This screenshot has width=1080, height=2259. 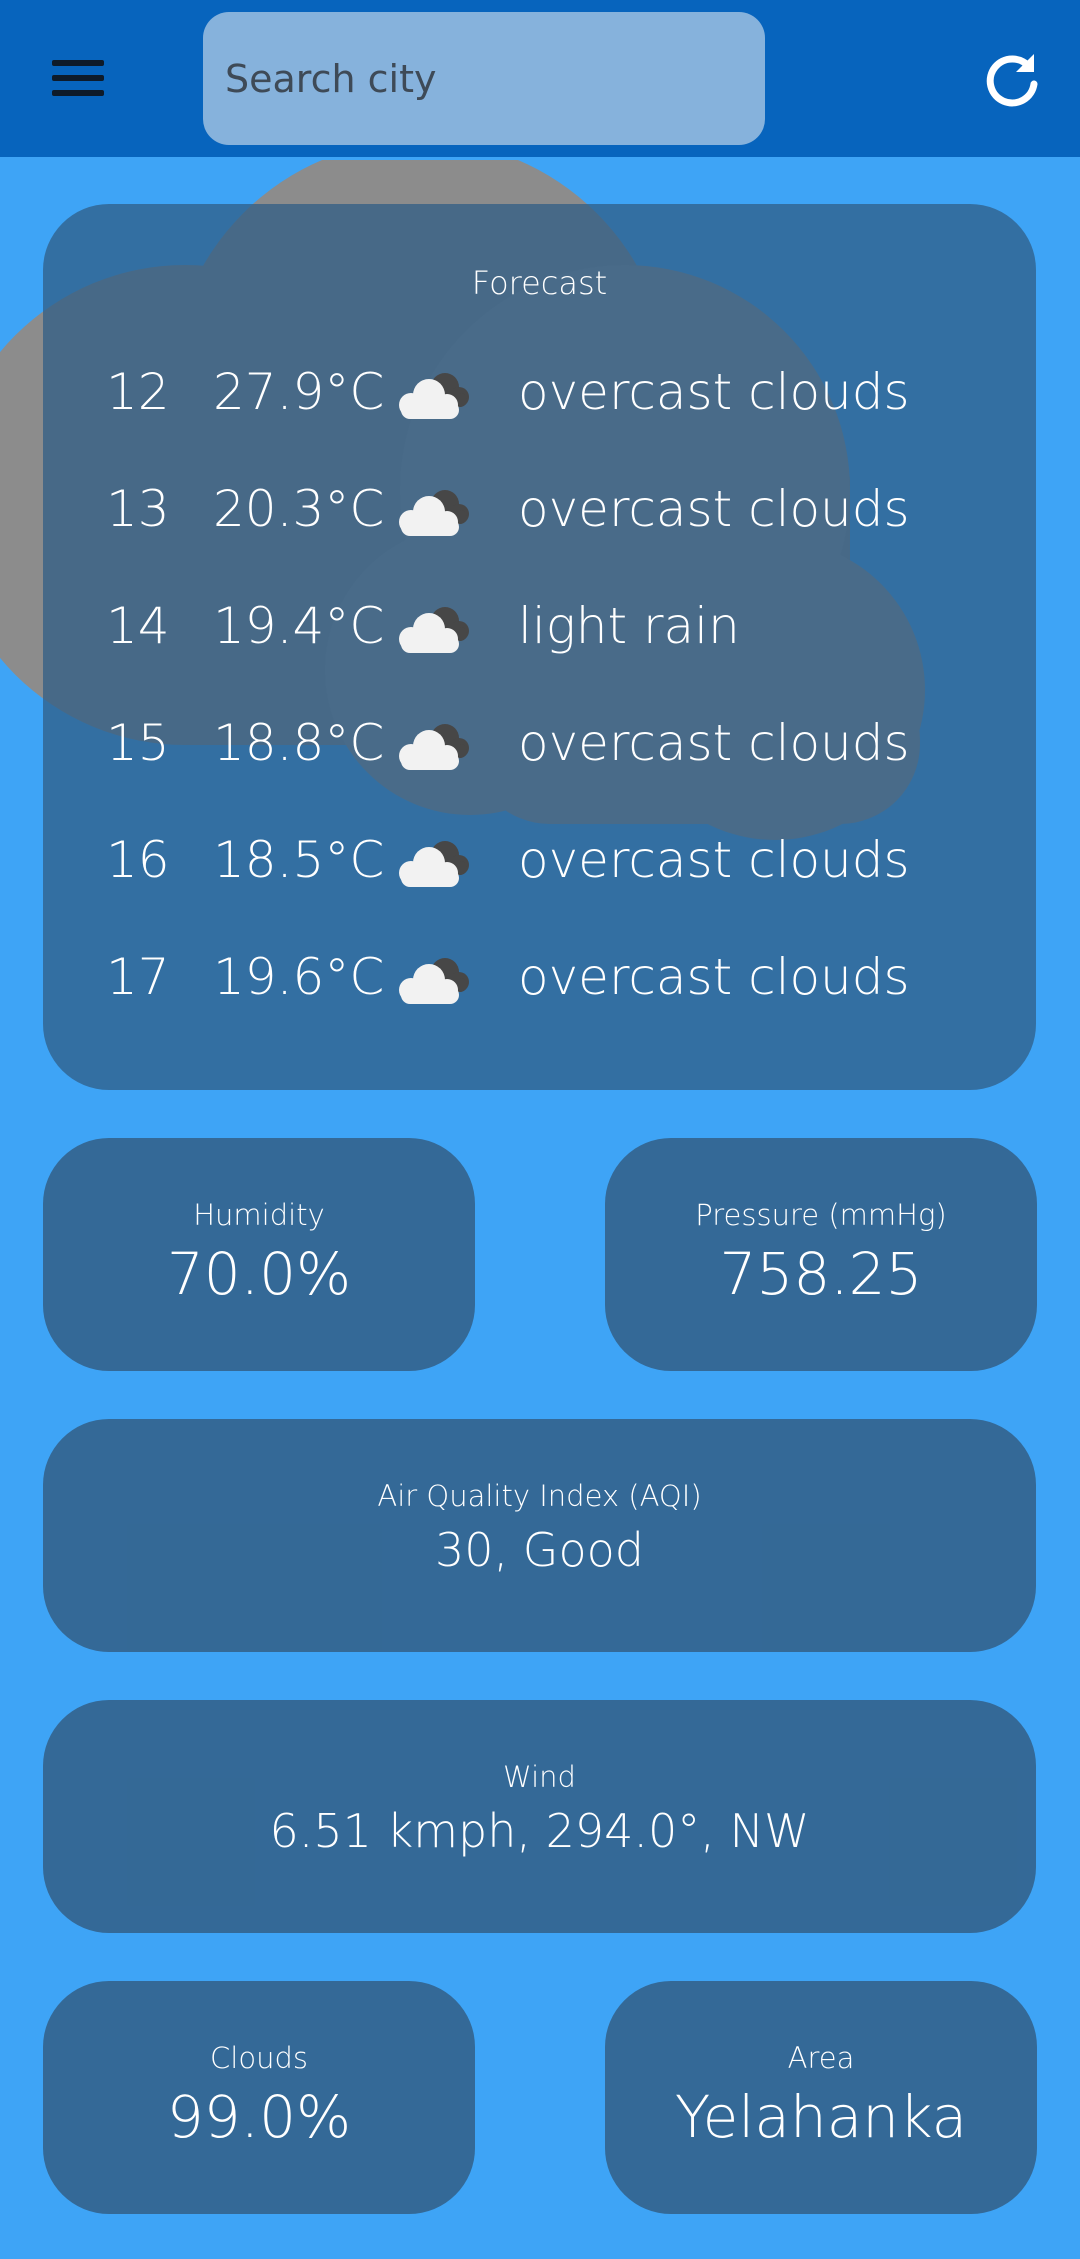 What do you see at coordinates (299, 509) in the screenshot?
I see `forecast-temp: 20.3°C` at bounding box center [299, 509].